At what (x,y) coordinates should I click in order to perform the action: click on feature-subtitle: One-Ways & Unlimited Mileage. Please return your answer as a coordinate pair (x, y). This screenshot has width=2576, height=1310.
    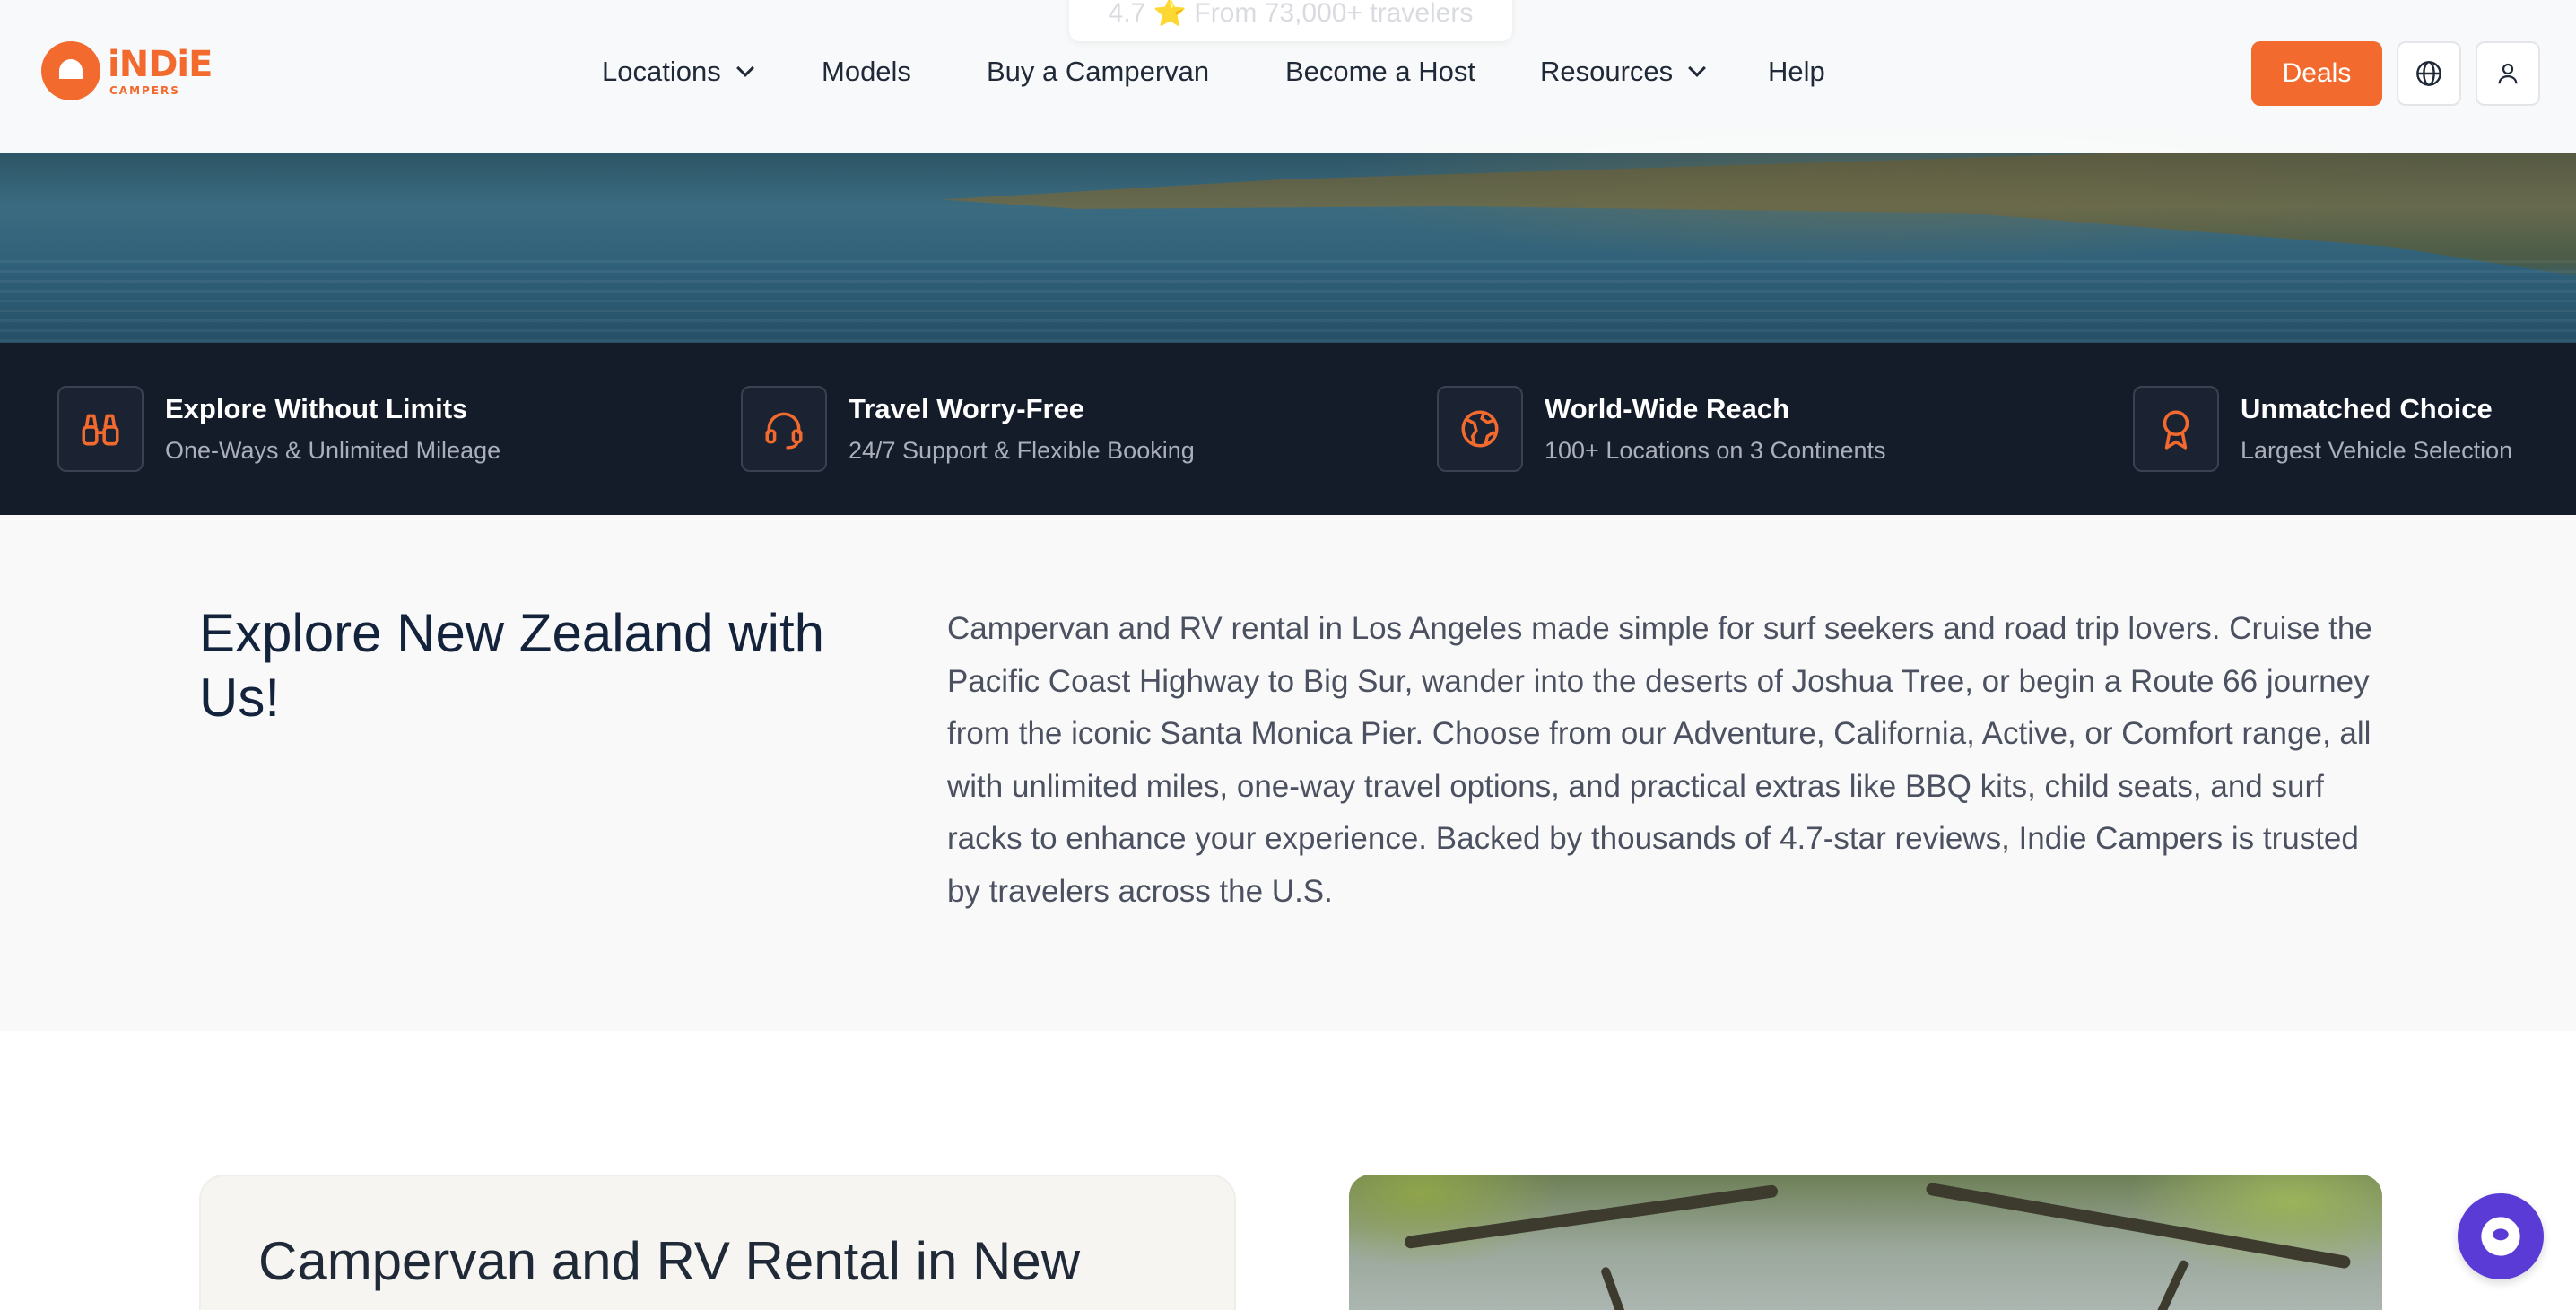
    Looking at the image, I should click on (333, 451).